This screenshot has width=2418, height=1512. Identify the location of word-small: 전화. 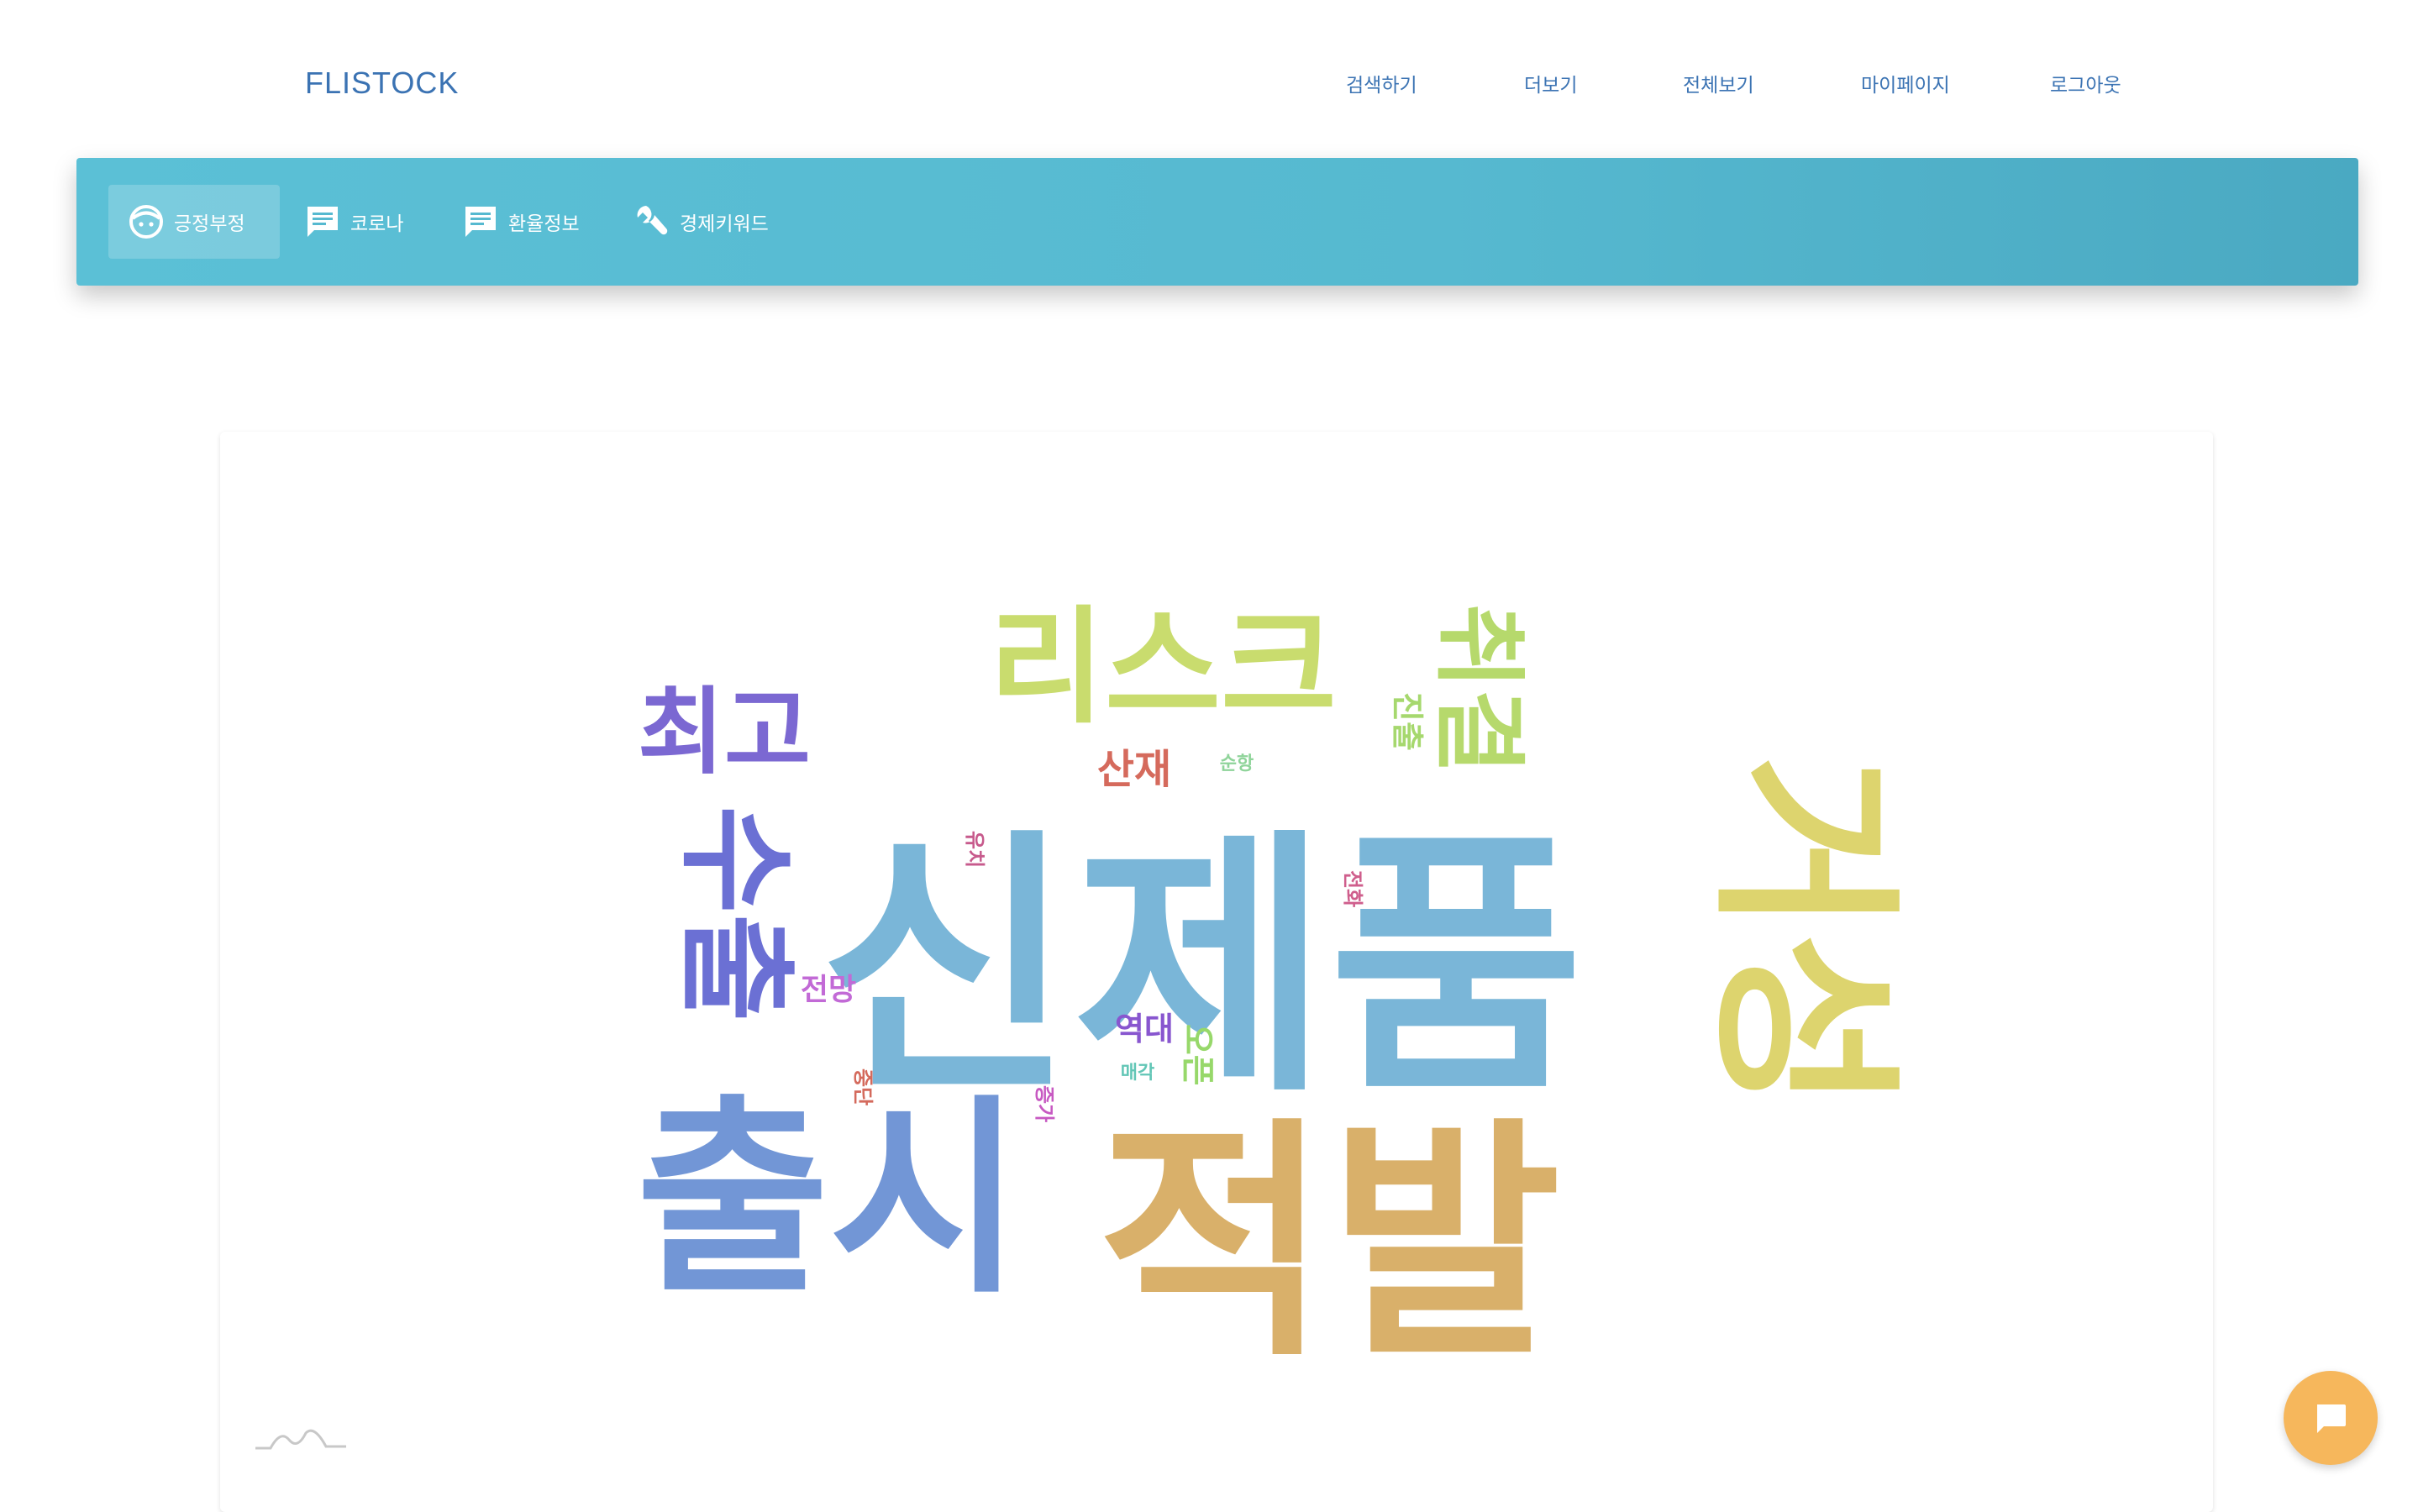
(1353, 888).